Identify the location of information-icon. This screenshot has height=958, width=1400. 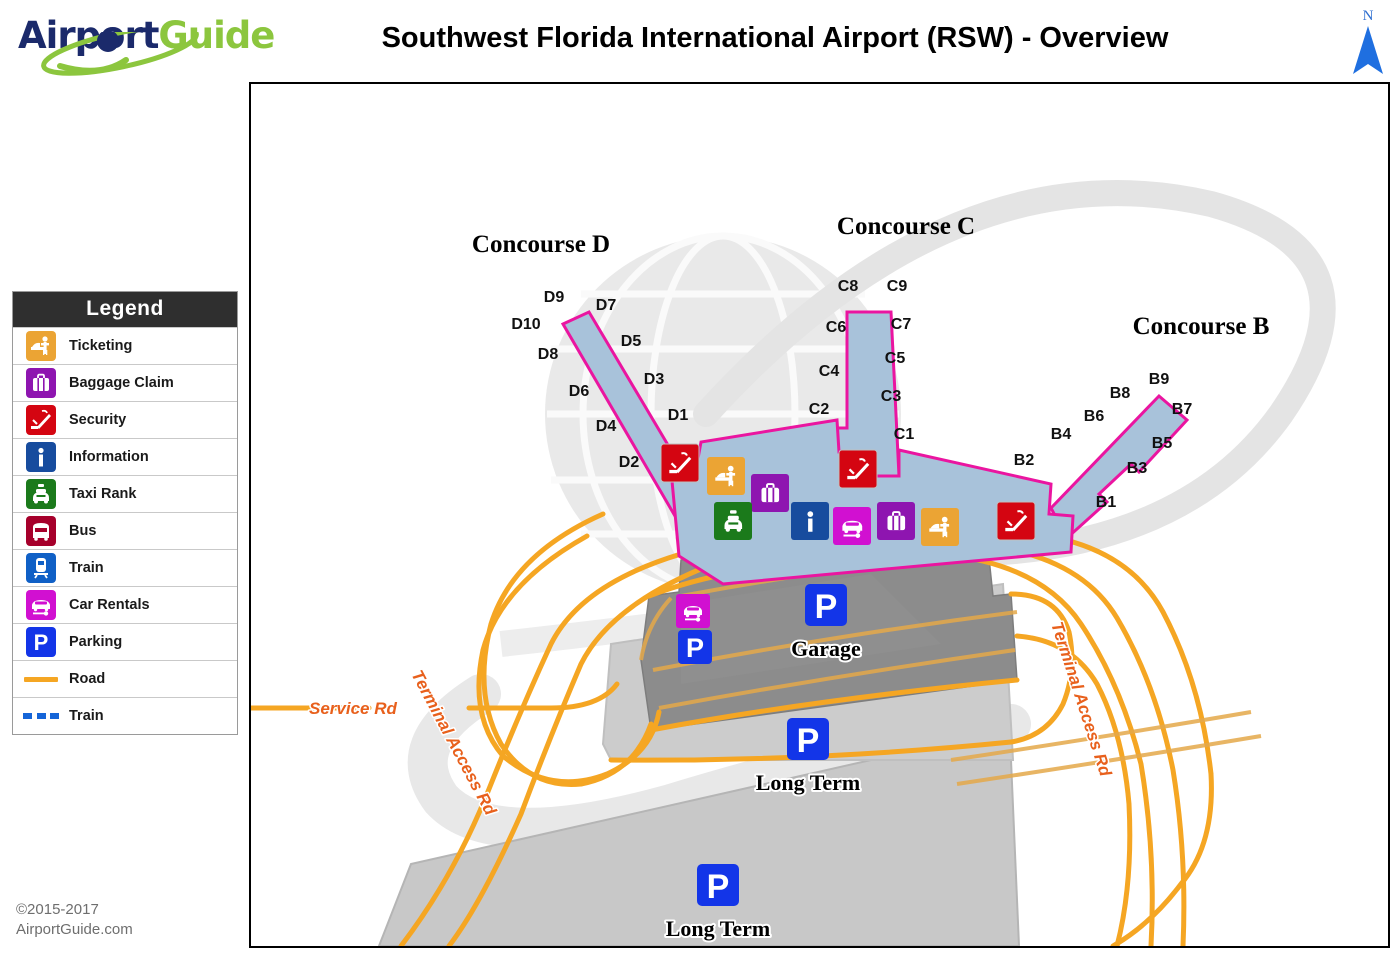
(41, 457).